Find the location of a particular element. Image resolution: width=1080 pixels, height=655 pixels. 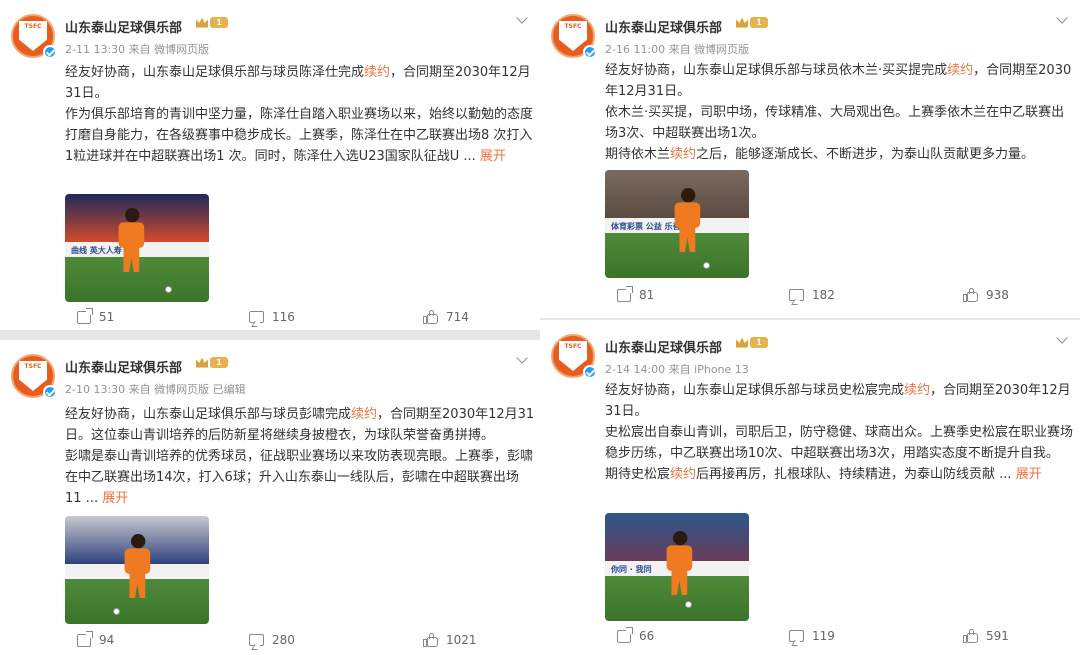

likes-count: 938 is located at coordinates (997, 295).